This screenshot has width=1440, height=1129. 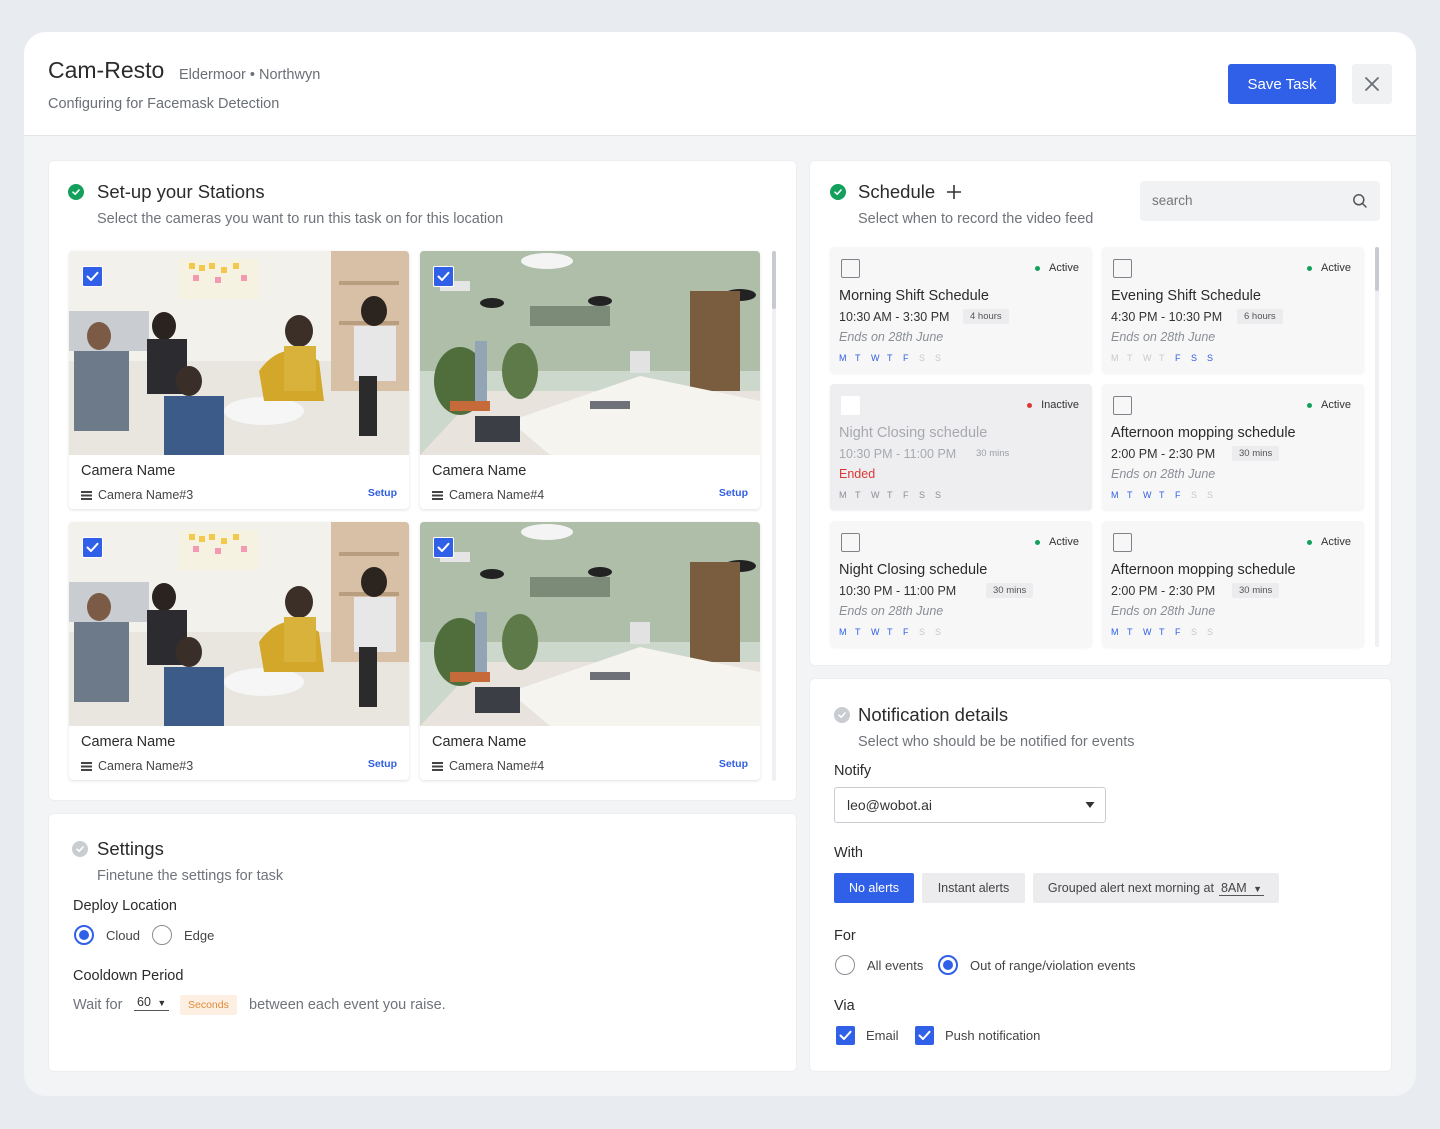 What do you see at coordinates (970, 805) in the screenshot?
I see `notify-select: leo@wobot.ai` at bounding box center [970, 805].